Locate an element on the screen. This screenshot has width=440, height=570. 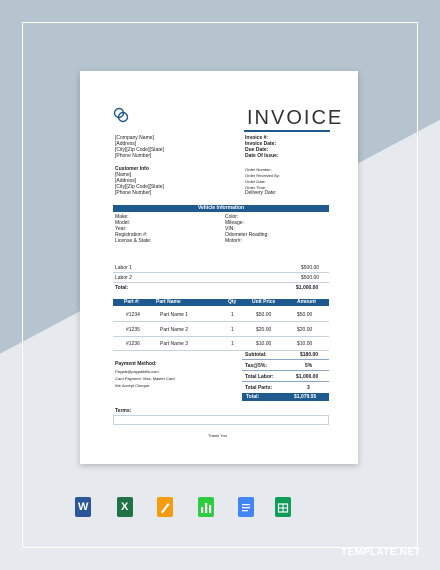
tax-value: 5% is located at coordinates (309, 366).